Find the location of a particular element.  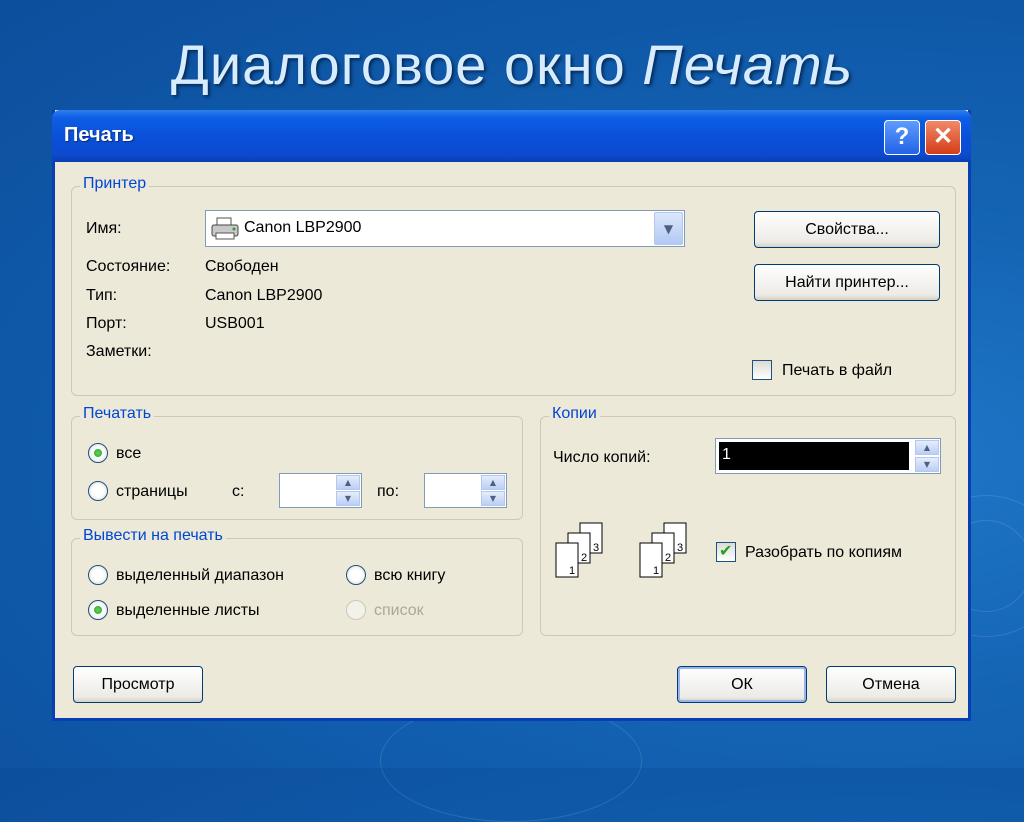

printer-type-value: Canon LBP2900 is located at coordinates (264, 295).